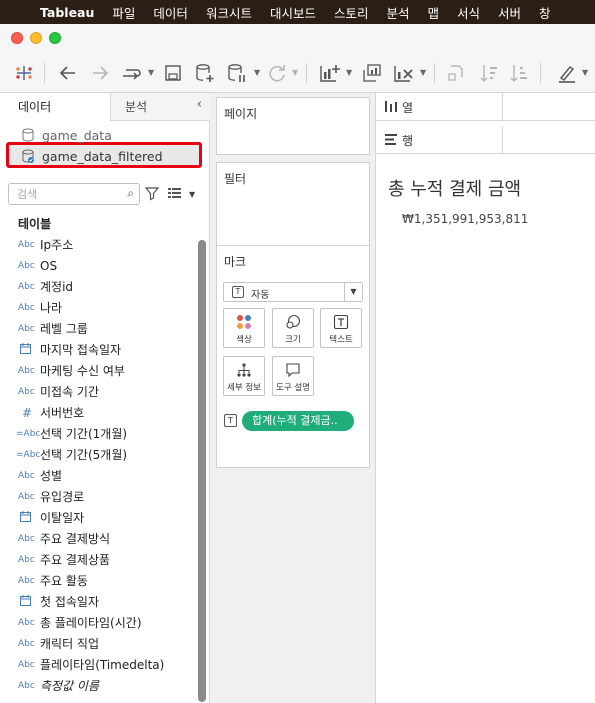 The image size is (595, 703). Describe the element at coordinates (98, 391) in the screenshot. I see `field-item: Abc 미접속 기간` at that location.